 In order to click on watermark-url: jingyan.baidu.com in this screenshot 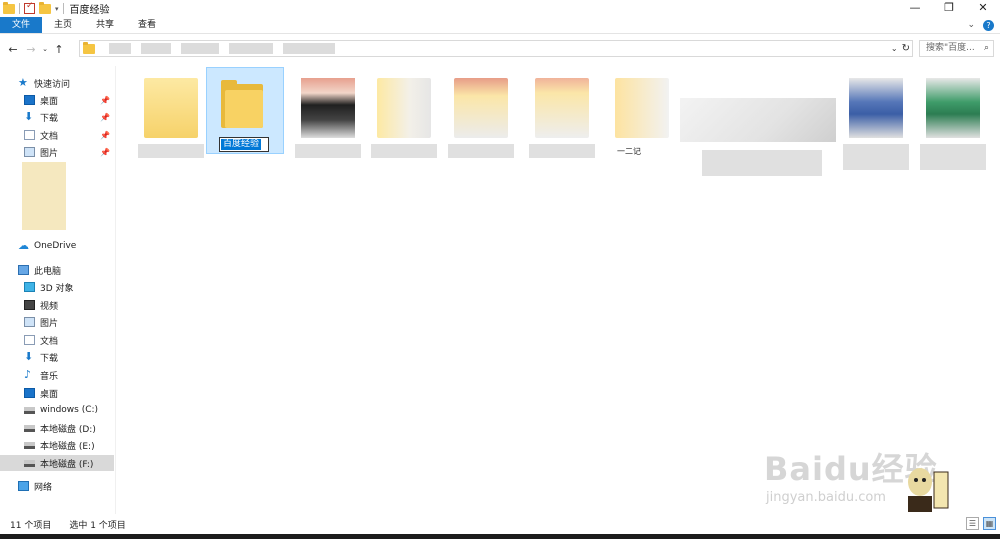, I will do `click(826, 497)`.